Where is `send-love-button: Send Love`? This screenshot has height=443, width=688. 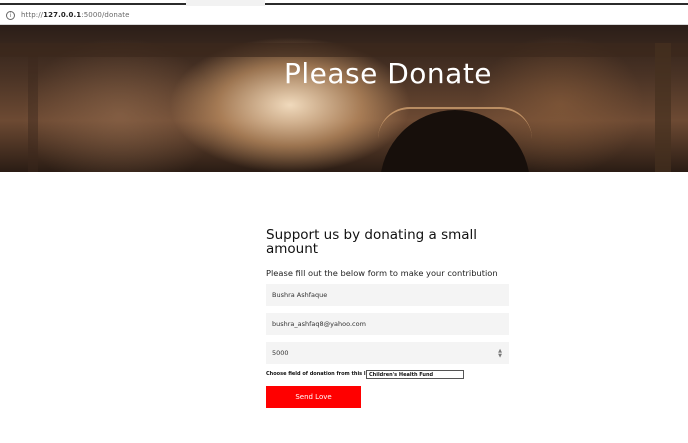
send-love-button: Send Love is located at coordinates (313, 397).